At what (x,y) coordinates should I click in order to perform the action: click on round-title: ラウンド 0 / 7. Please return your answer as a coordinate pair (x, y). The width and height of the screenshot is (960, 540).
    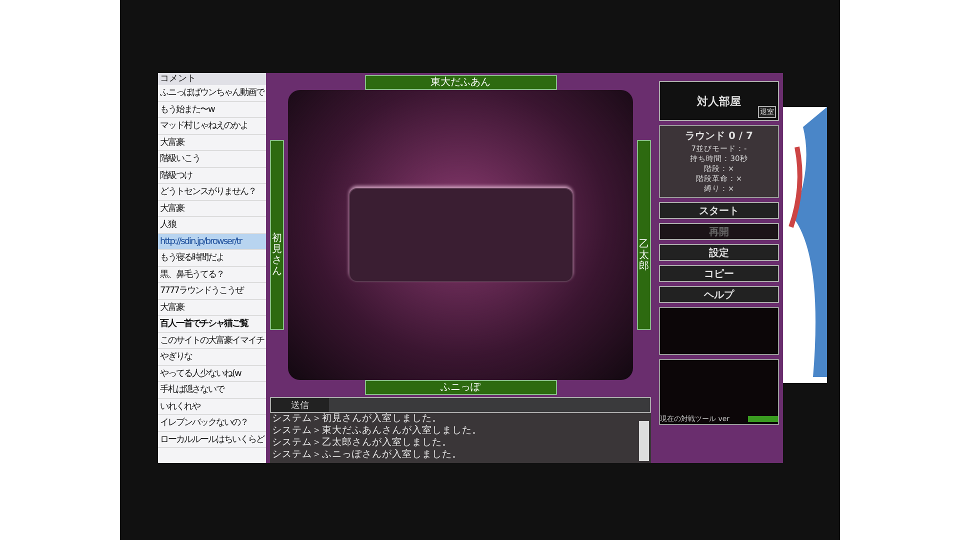
    Looking at the image, I should click on (719, 136).